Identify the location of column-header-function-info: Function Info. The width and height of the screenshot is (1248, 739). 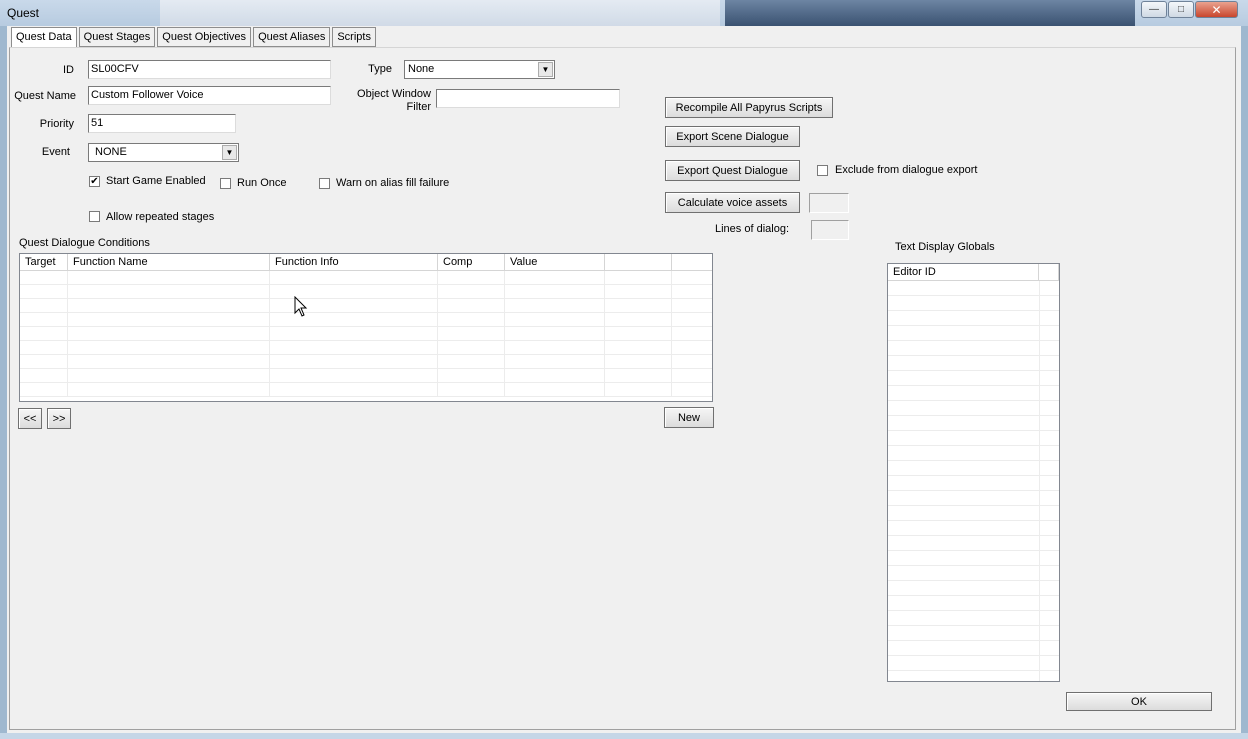
(354, 262).